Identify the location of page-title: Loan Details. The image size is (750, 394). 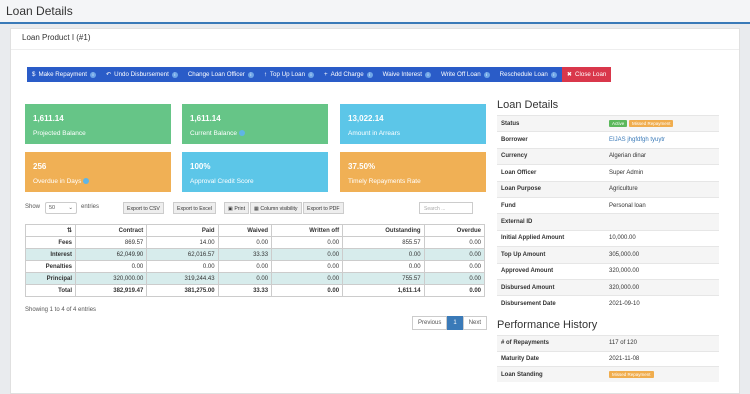
(39, 11).